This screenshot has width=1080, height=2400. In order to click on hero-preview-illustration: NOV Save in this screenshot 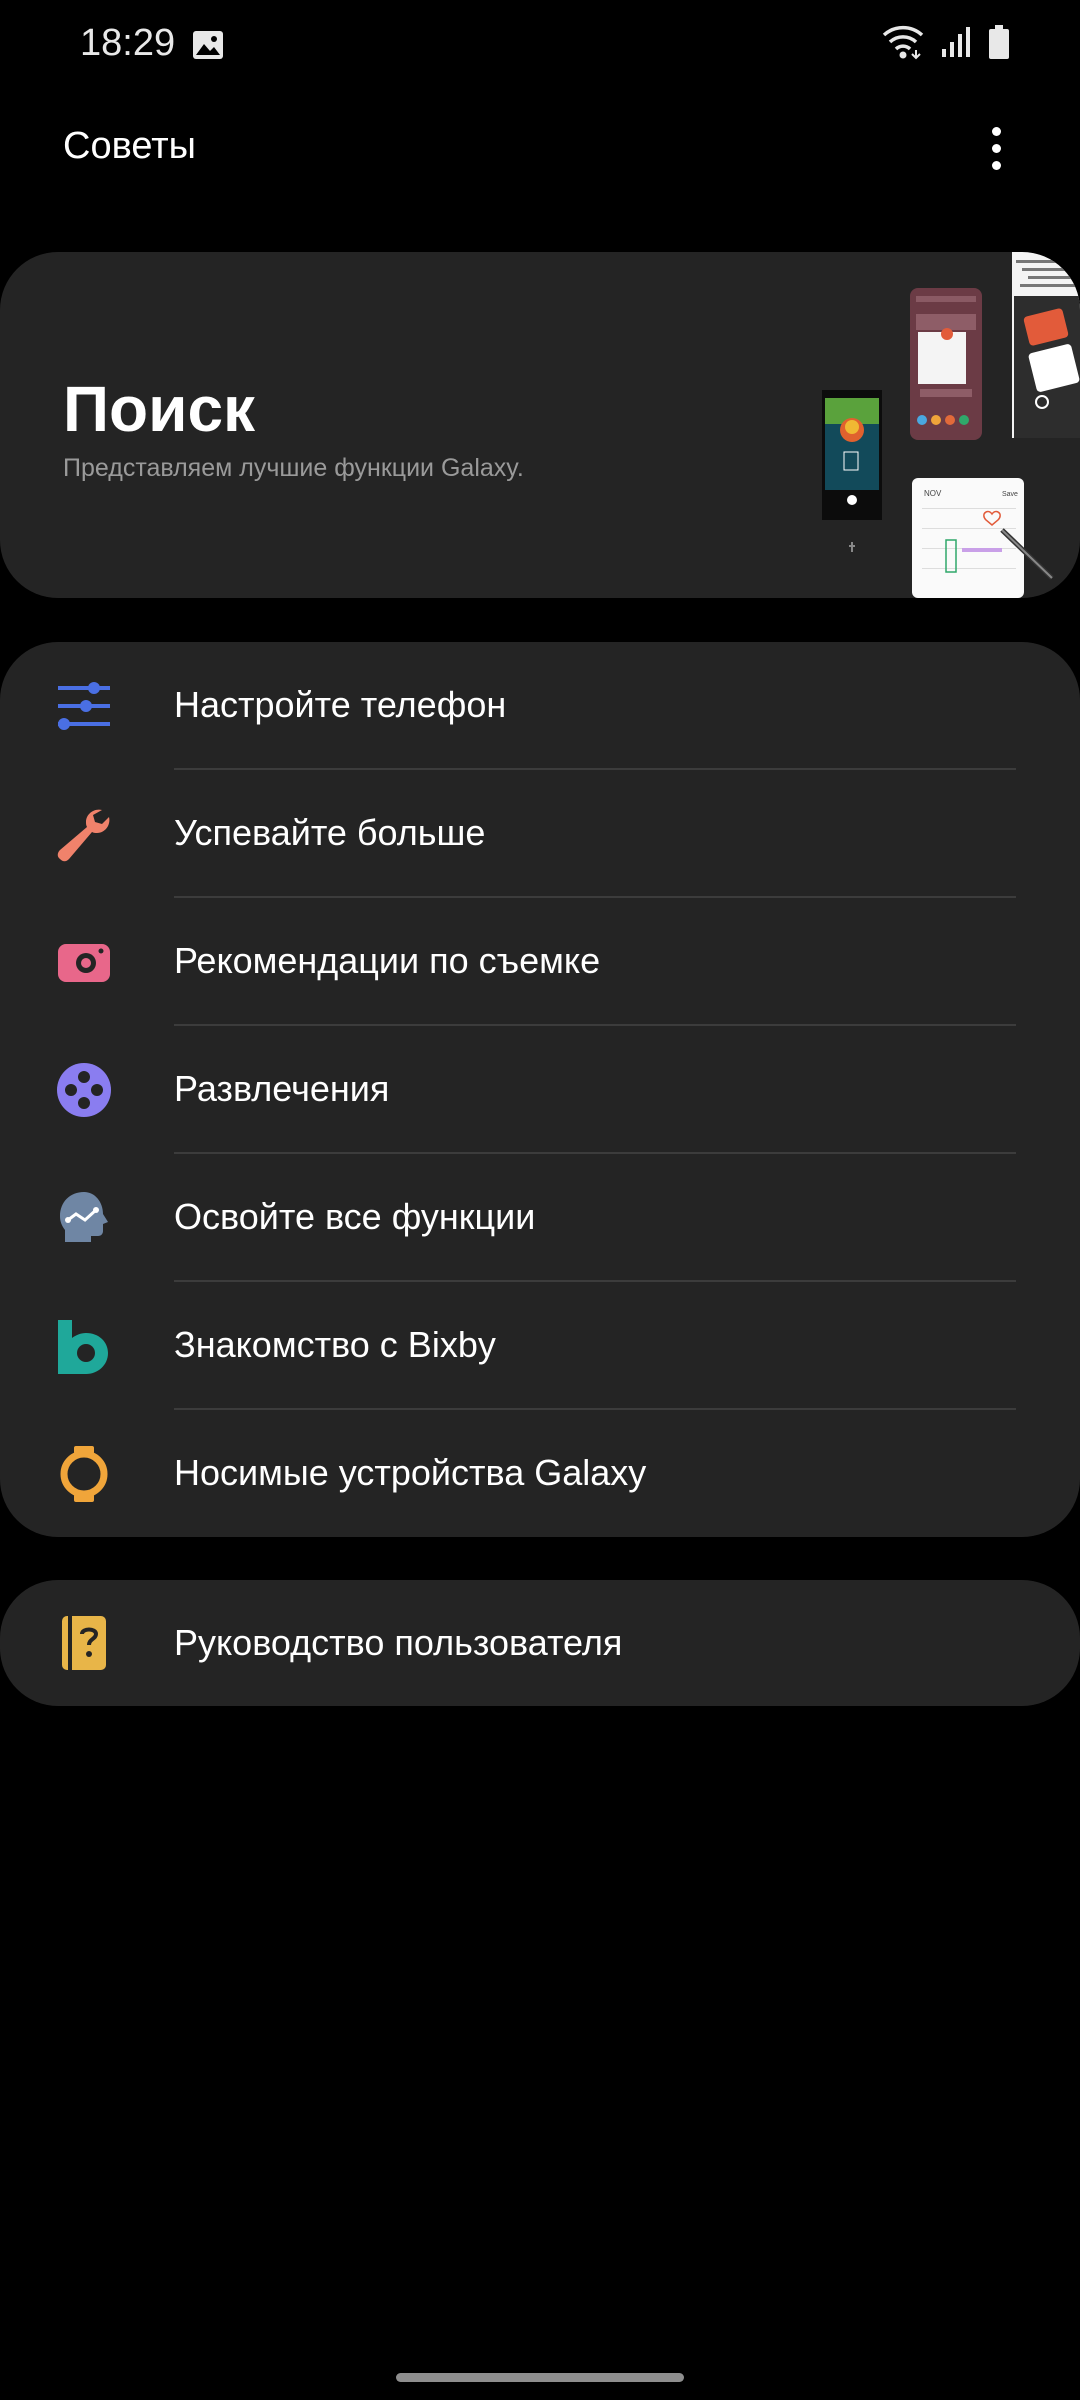, I will do `click(951, 425)`.